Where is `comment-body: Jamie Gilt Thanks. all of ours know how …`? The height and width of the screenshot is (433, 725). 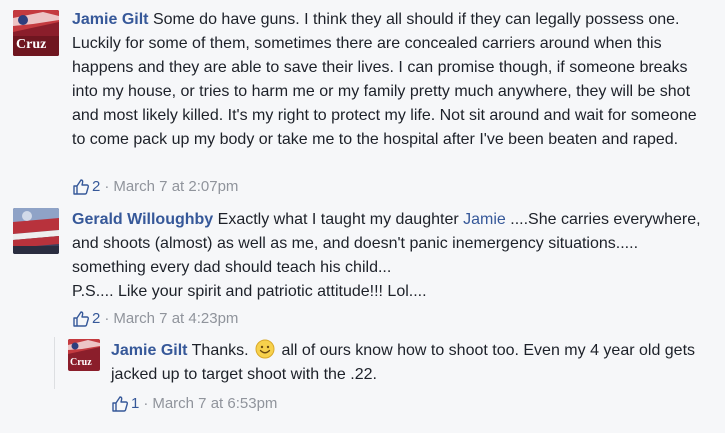
comment-body: Jamie Gilt Thanks. all of ours know how … is located at coordinates (411, 363).